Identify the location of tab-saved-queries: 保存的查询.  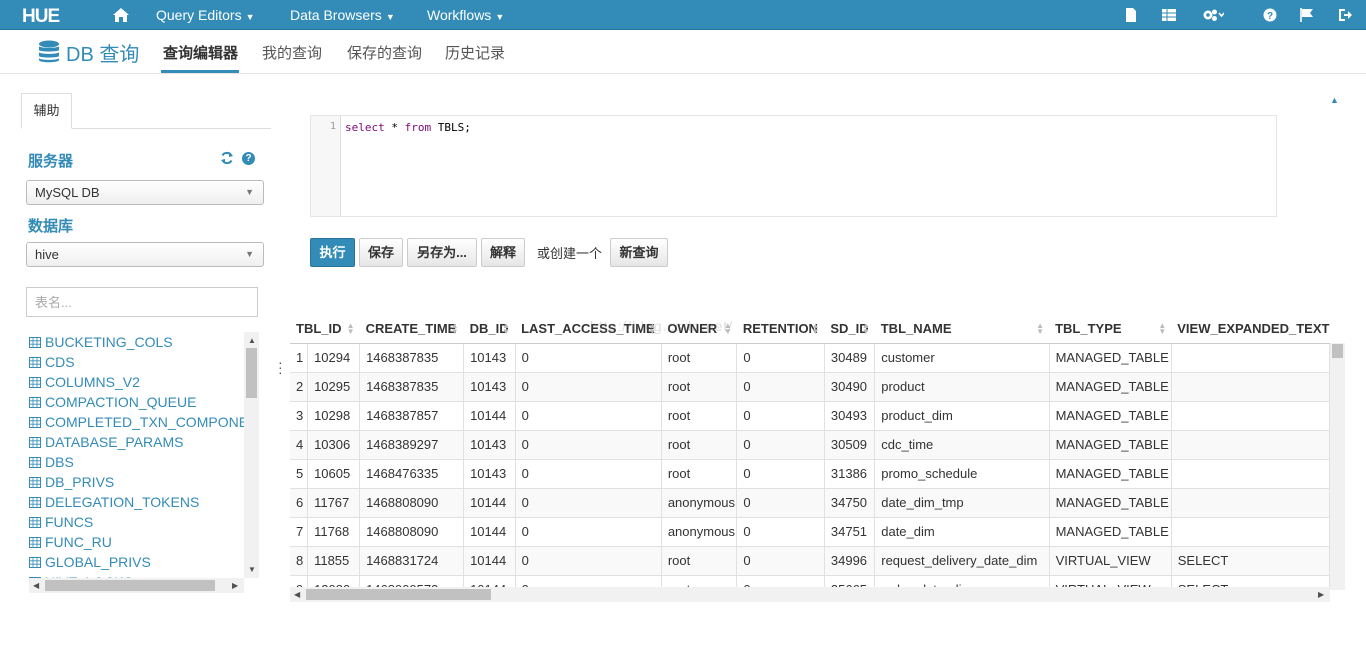
(384, 52).